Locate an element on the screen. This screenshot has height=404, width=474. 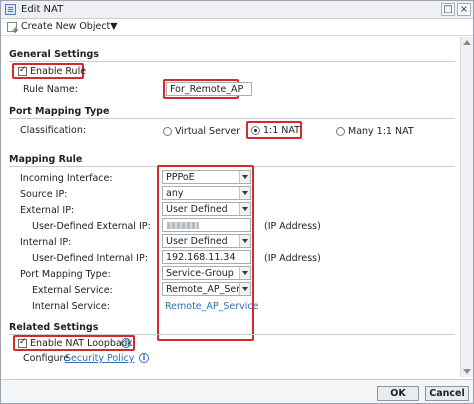
port-mapping-type-title: Port Mapping Type is located at coordinates (59, 111).